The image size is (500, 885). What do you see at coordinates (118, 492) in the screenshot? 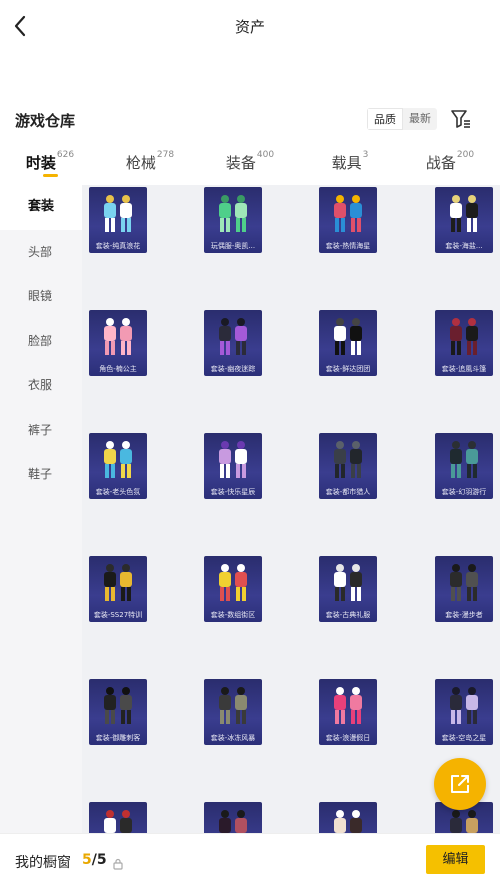
I see `outfit-card-label: 套装-老头色氛` at bounding box center [118, 492].